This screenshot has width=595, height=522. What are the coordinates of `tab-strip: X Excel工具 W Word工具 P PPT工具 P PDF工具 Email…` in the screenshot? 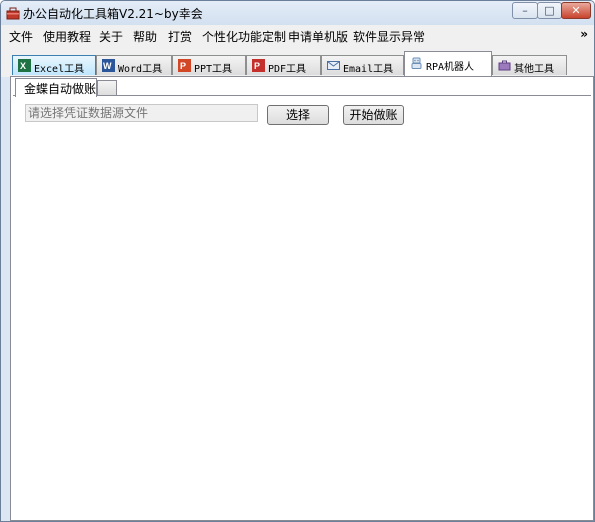 It's located at (297, 61).